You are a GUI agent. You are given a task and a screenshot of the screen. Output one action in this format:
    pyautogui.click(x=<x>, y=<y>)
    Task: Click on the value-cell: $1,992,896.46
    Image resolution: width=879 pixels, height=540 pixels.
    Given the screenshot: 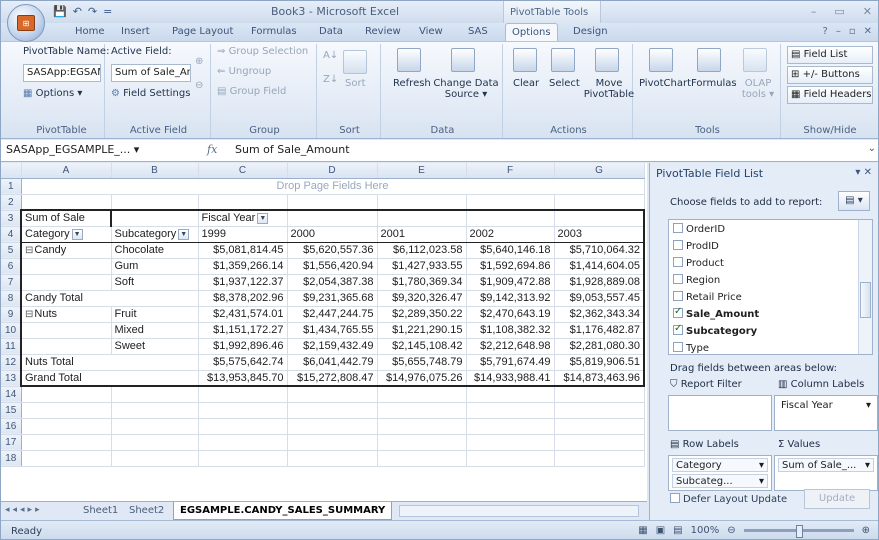 What is the action you would take?
    pyautogui.click(x=242, y=346)
    